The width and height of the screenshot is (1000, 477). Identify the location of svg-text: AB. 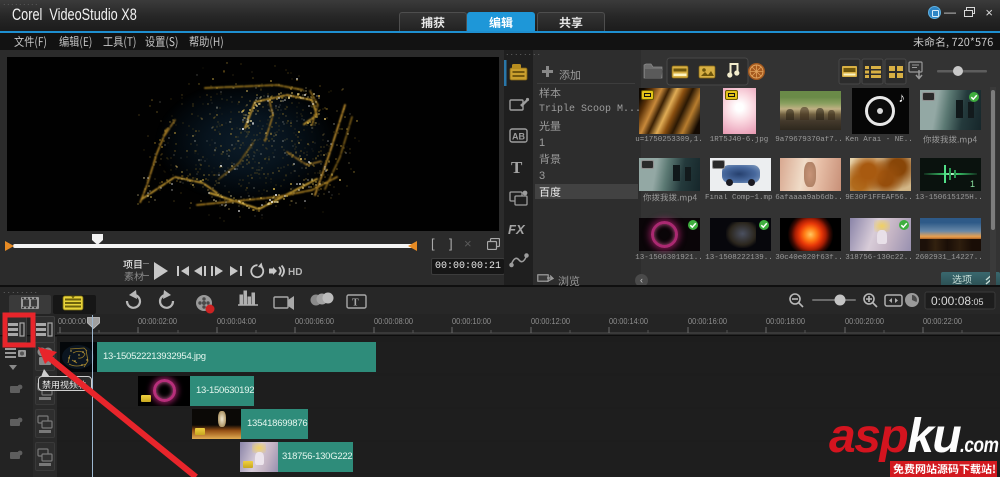
(518, 137).